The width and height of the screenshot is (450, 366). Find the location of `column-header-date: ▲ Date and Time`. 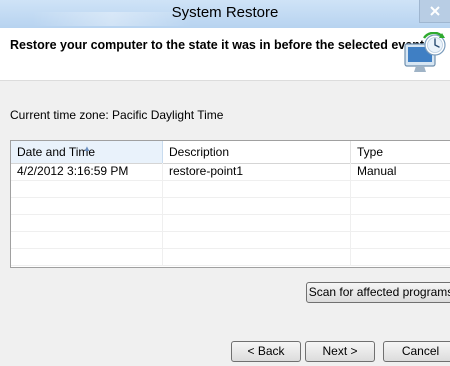

column-header-date: ▲ Date and Time is located at coordinates (87, 152).